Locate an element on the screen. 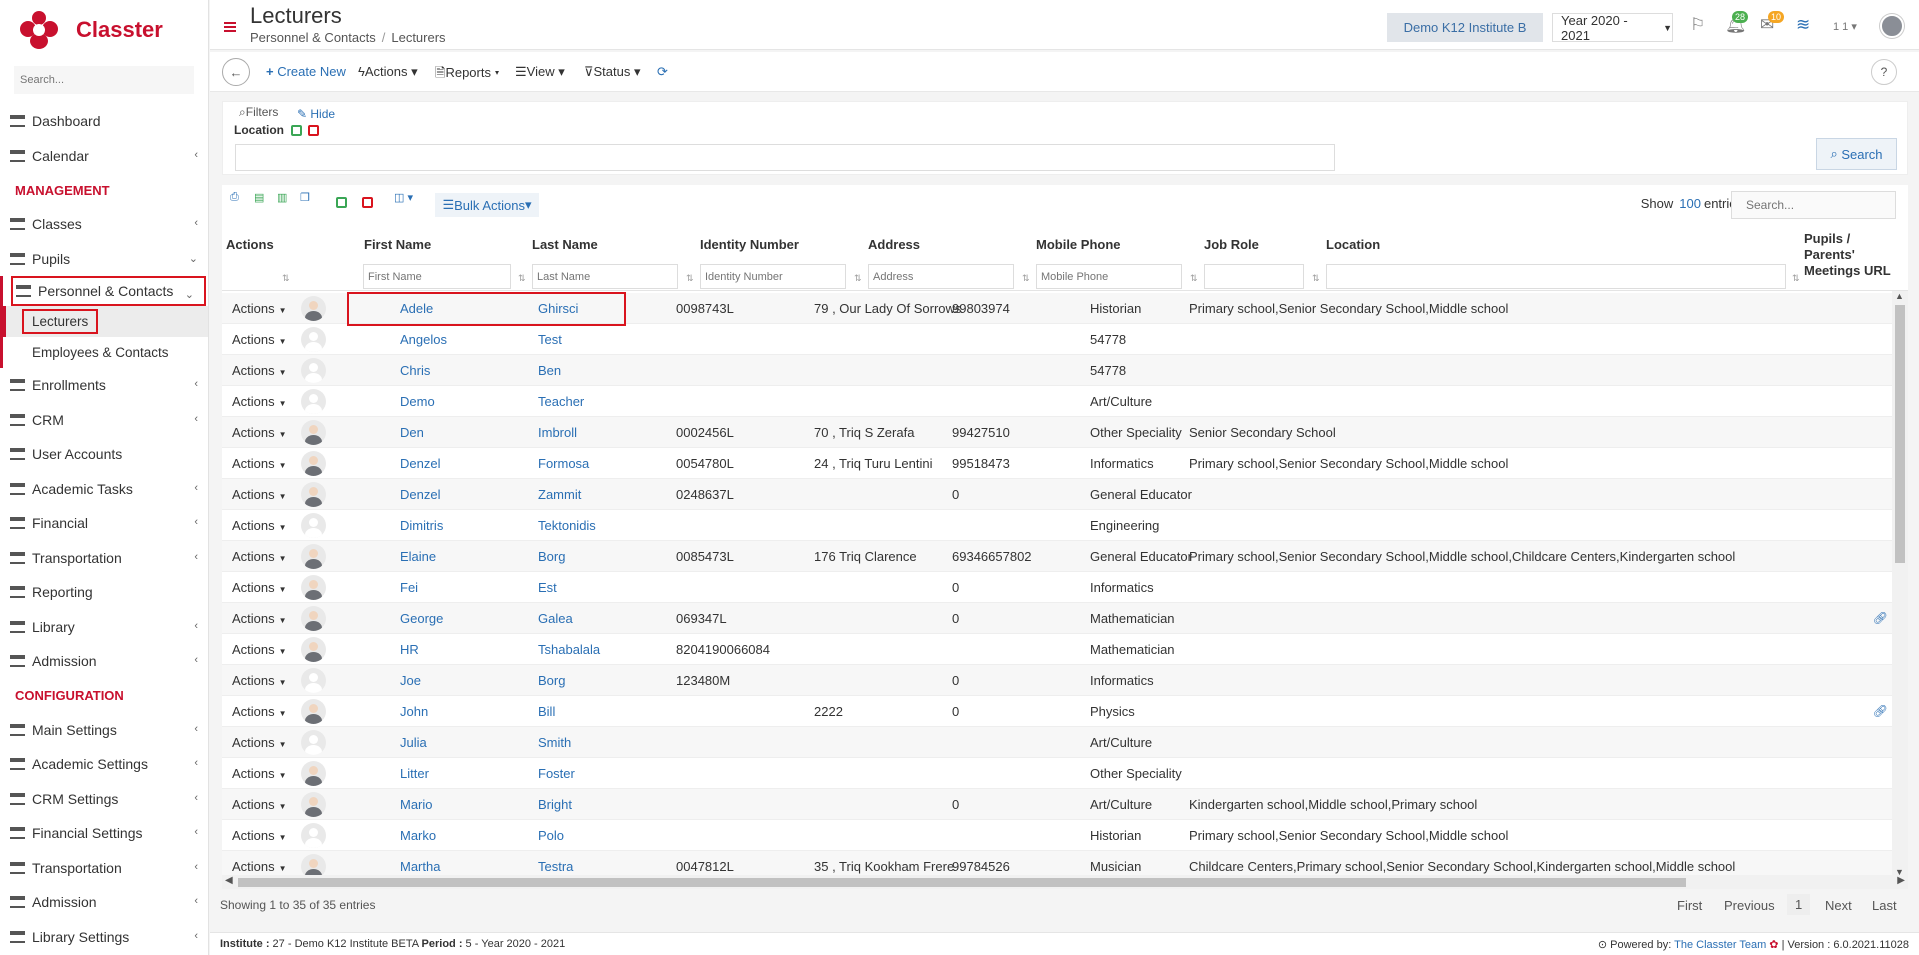 This screenshot has height=955, width=1919. user-count: 1 1 ▾ is located at coordinates (1845, 26).